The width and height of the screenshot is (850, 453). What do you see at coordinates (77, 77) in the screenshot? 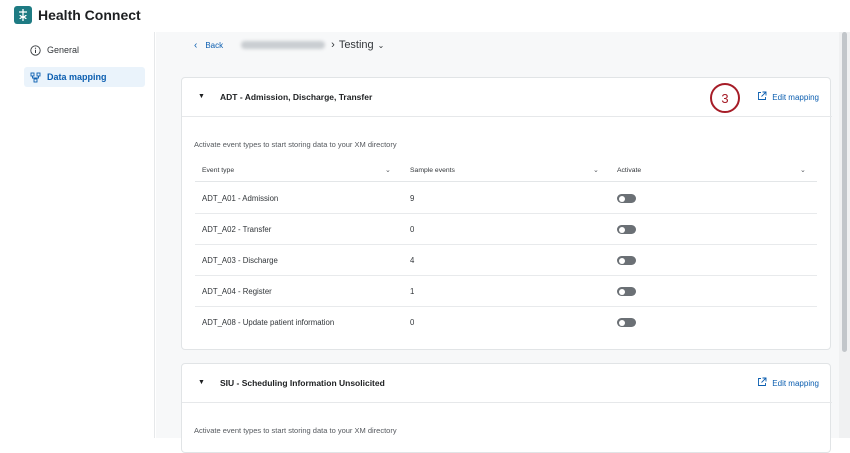
I see `sidebar-item-label: Data mapping` at bounding box center [77, 77].